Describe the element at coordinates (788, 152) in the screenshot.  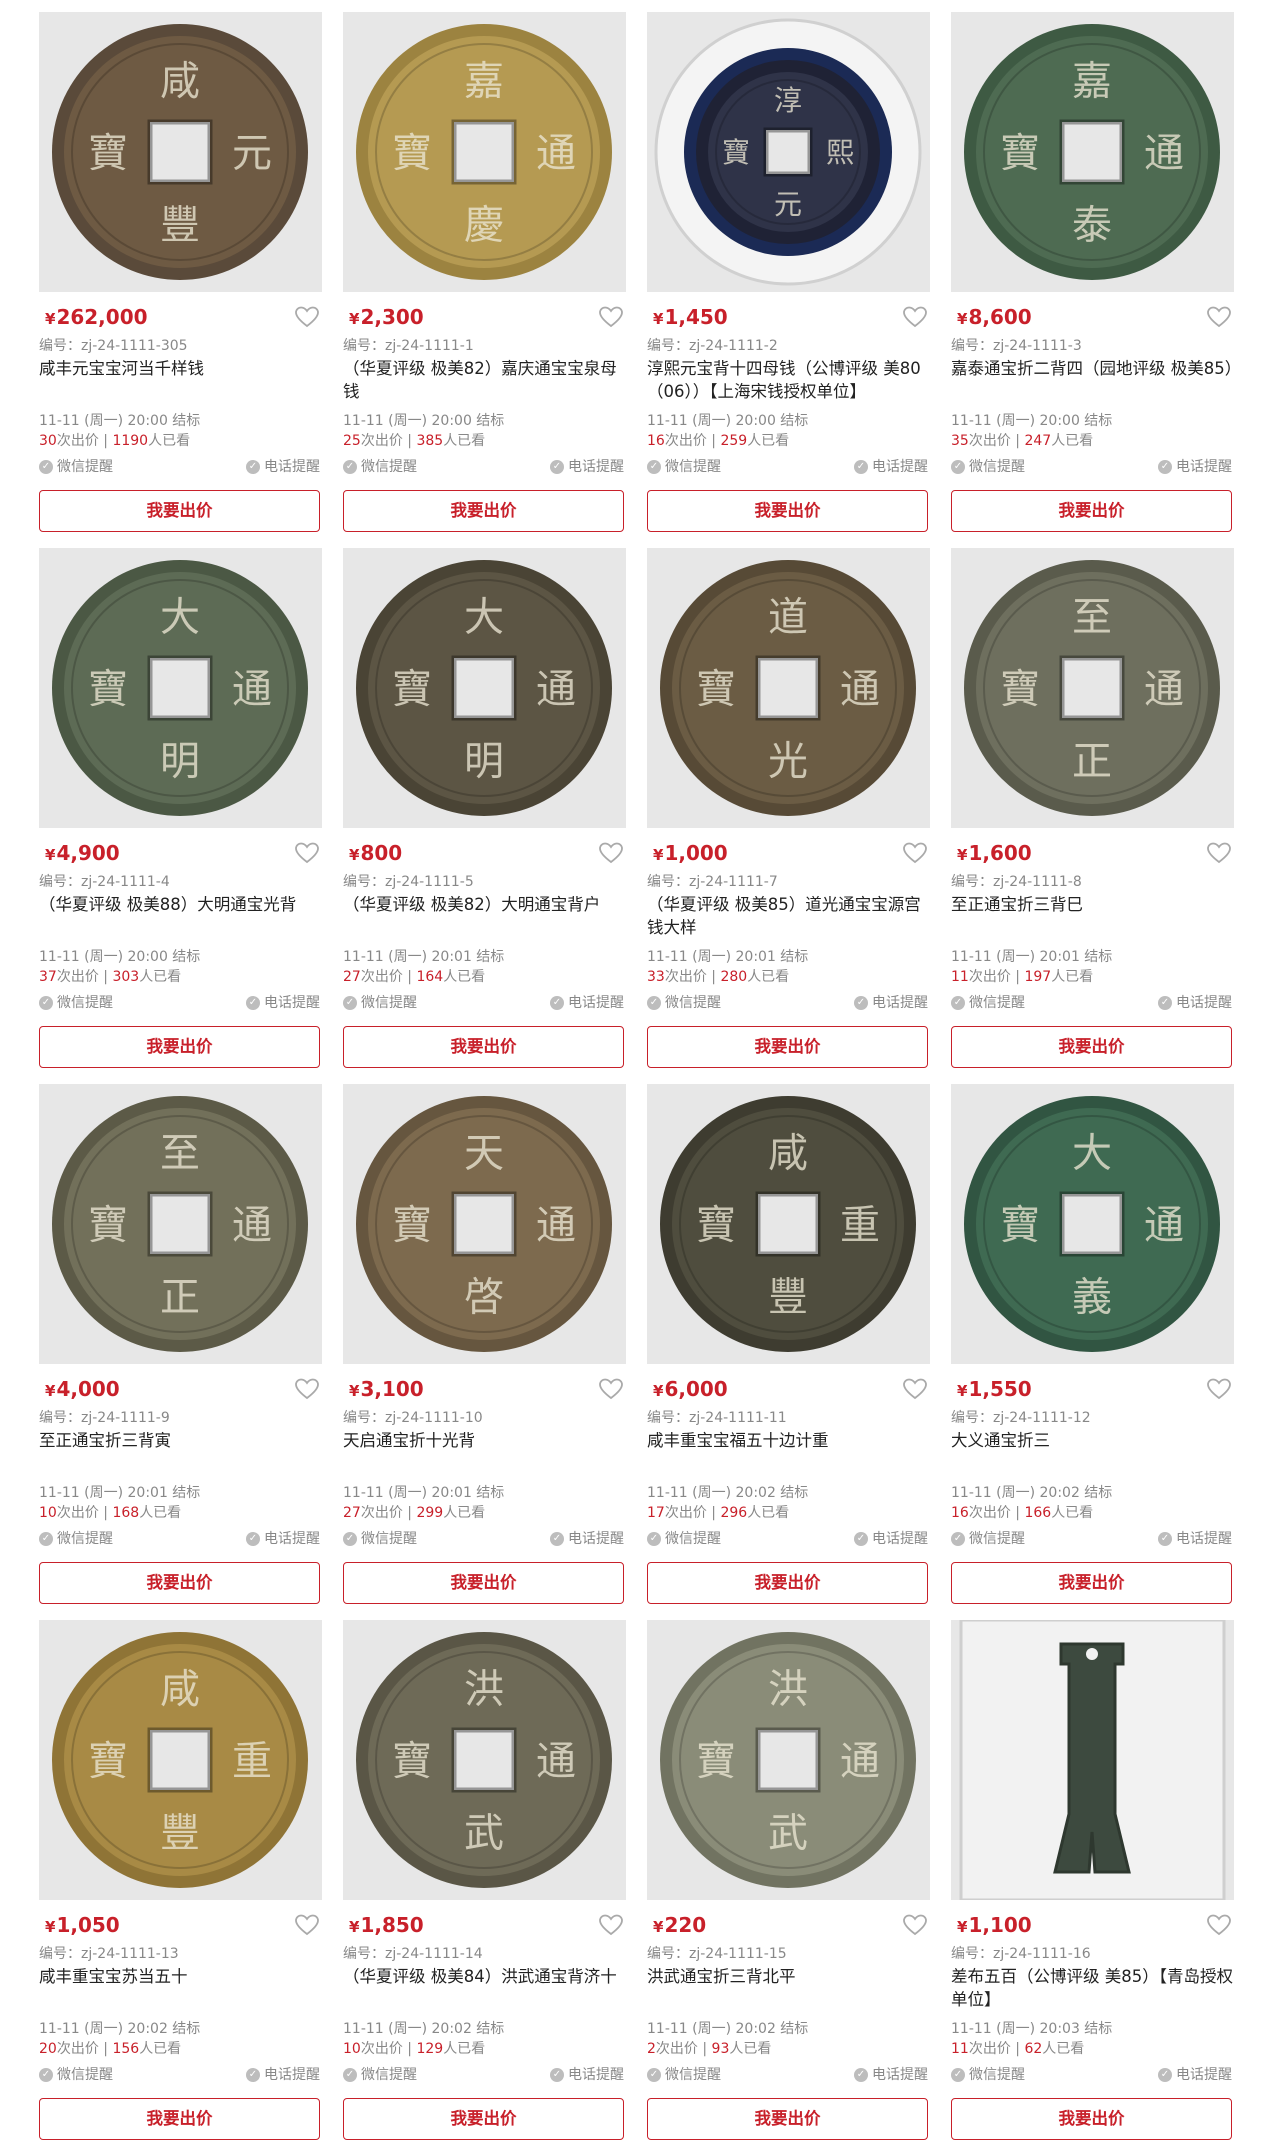
I see `coin-photo: 淳熙元寶` at that location.